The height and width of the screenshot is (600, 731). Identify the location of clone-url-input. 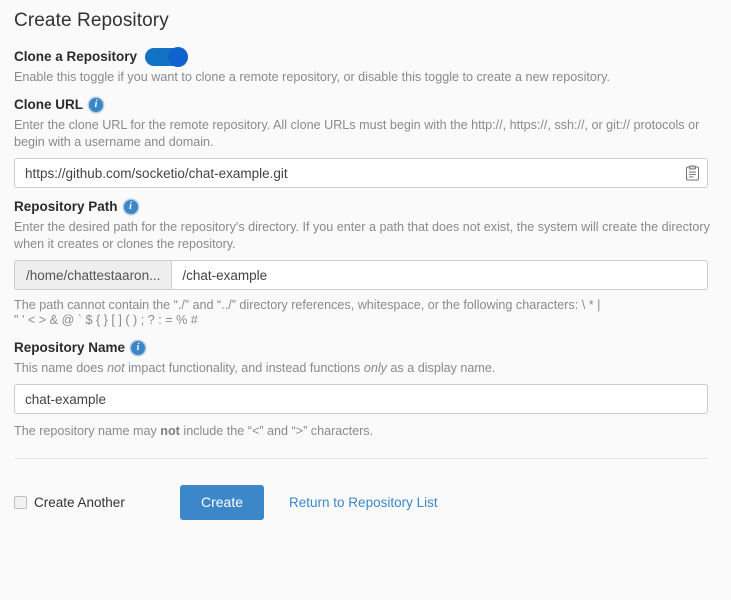
(361, 173).